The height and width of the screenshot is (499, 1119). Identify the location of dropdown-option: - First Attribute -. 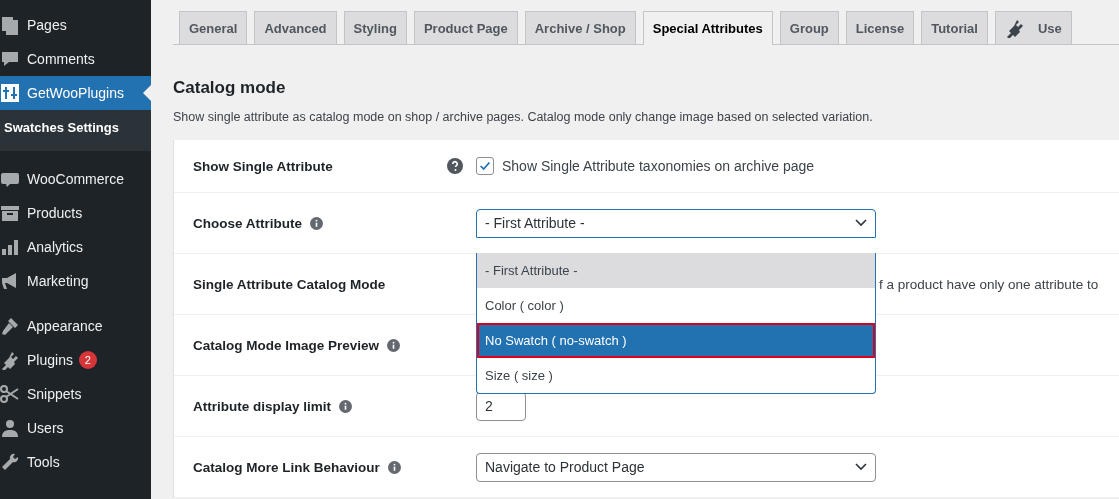
(676, 270).